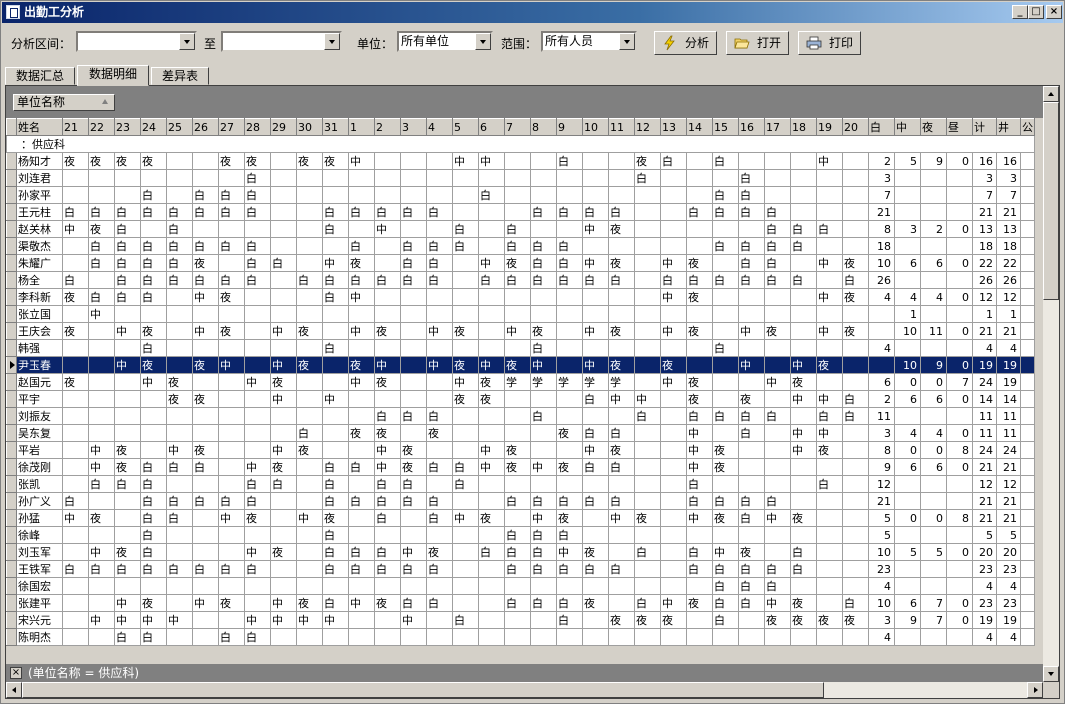  What do you see at coordinates (39, 518) in the screenshot?
I see `employee-name-cell: 孙猛` at bounding box center [39, 518].